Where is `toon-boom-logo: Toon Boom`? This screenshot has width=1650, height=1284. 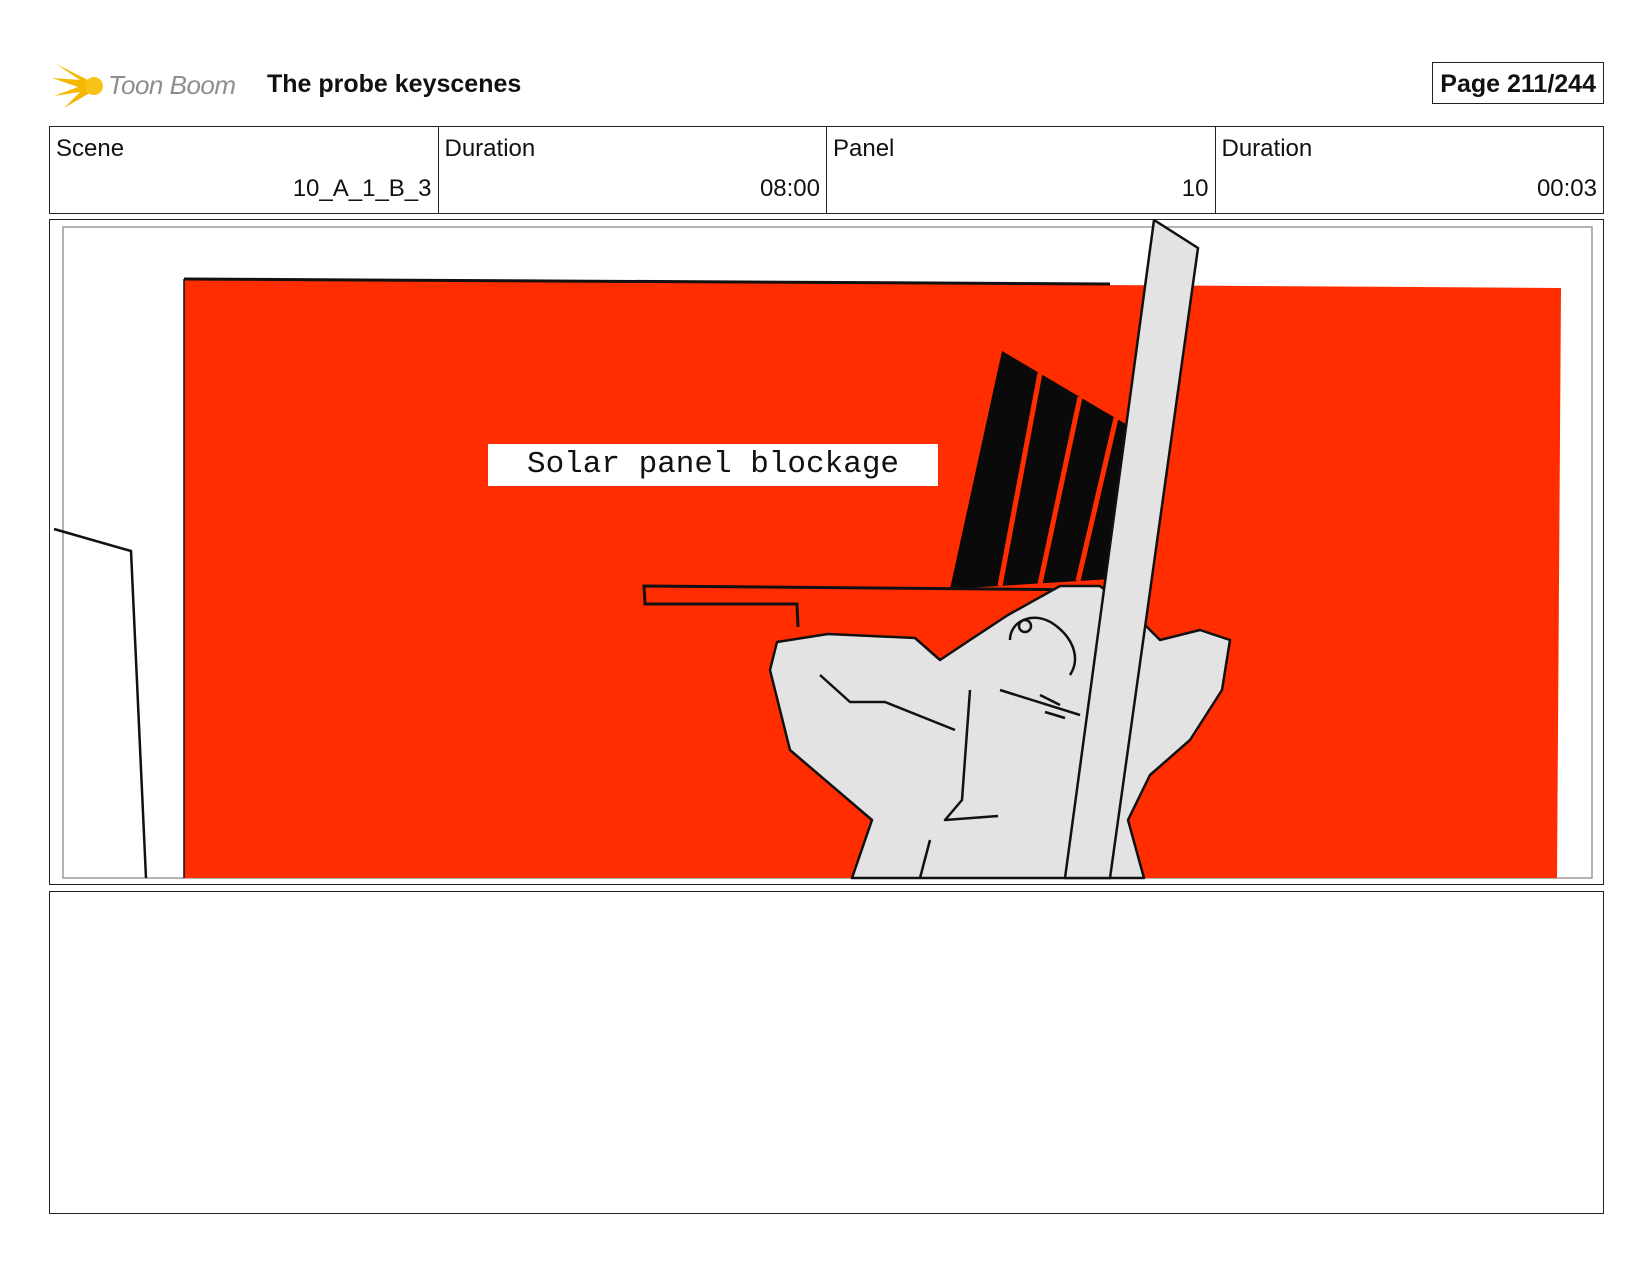 toon-boom-logo: Toon Boom is located at coordinates (150, 84).